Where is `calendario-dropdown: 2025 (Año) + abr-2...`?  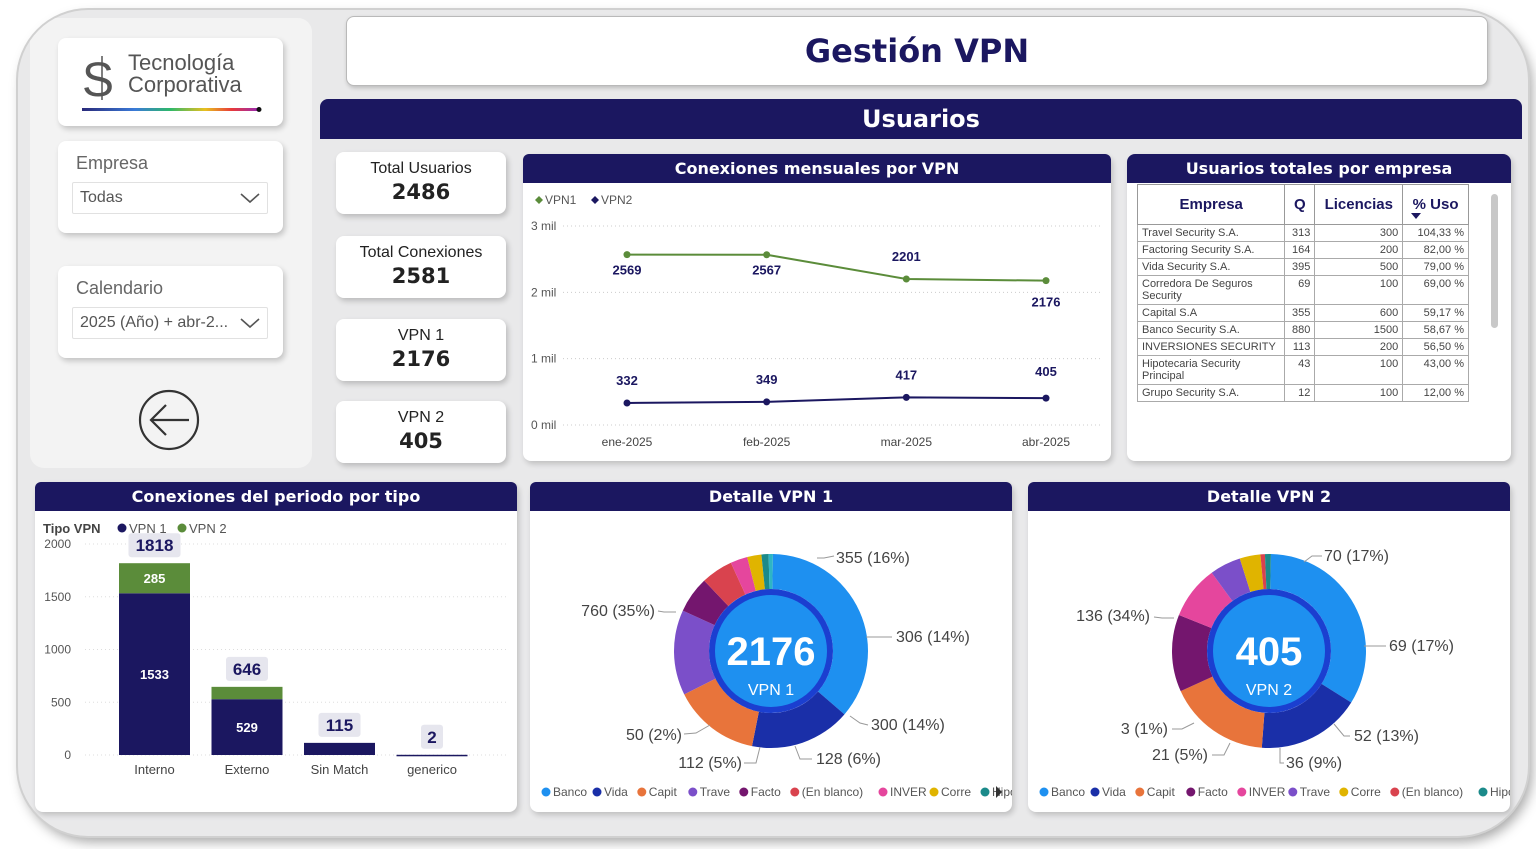 calendario-dropdown: 2025 (Año) + abr-2... is located at coordinates (170, 323).